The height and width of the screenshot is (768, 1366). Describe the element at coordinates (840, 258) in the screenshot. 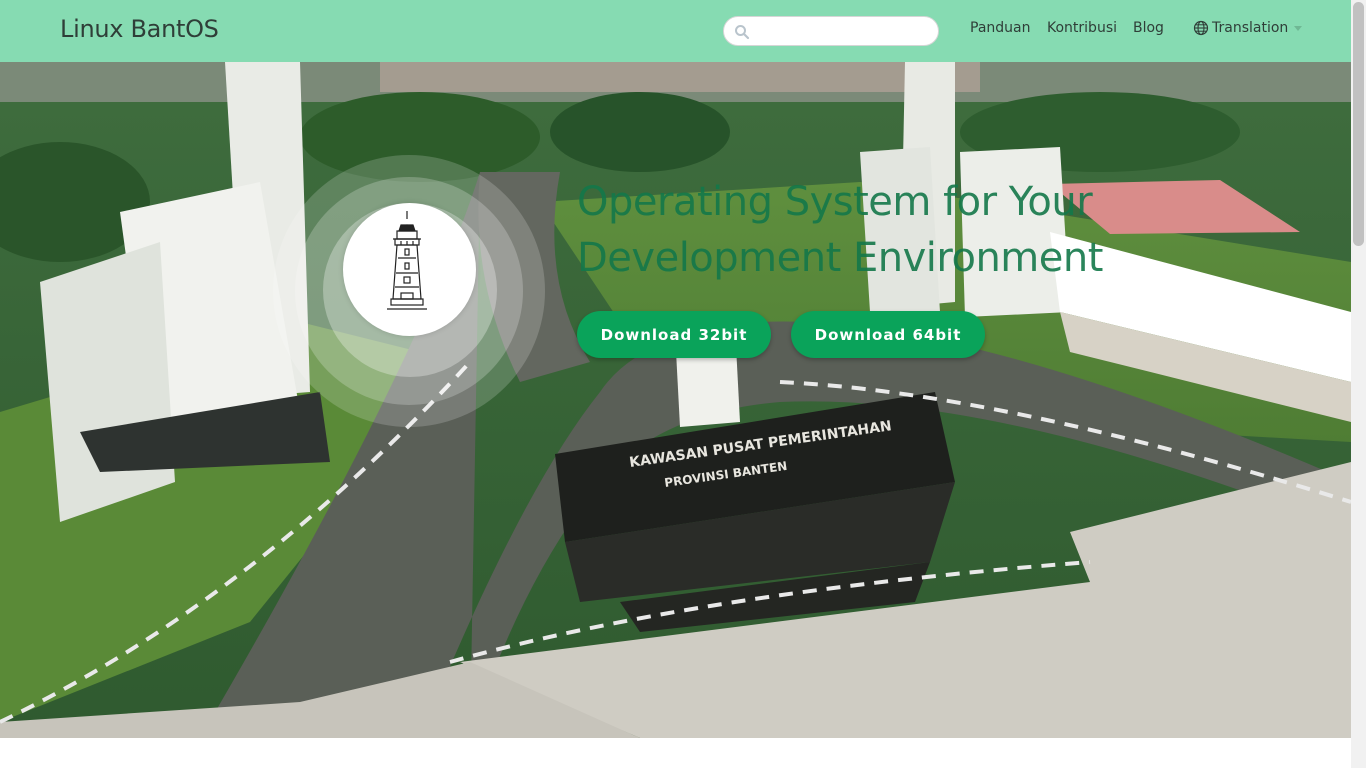

I see `hero-headline-line2: Development Environment` at that location.